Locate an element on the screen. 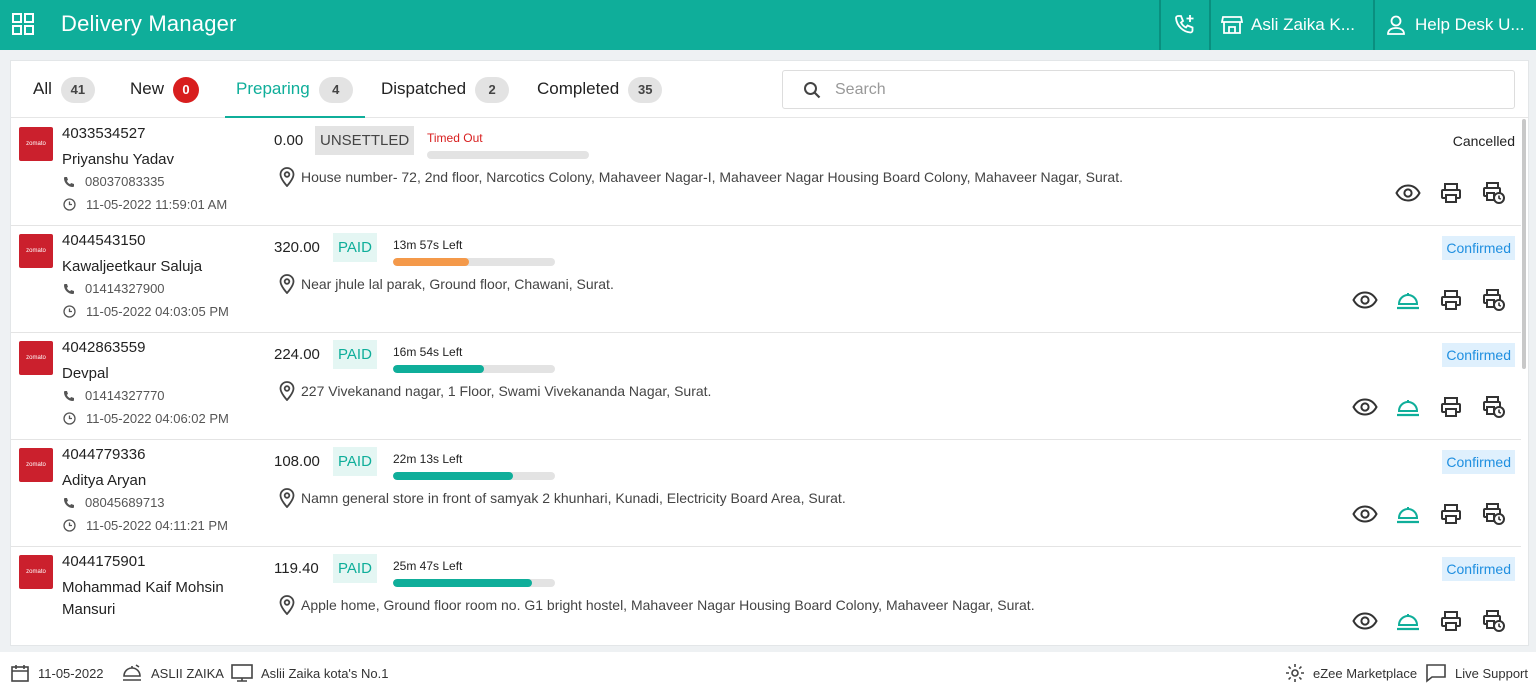  outlet-icon is located at coordinates (132, 672).